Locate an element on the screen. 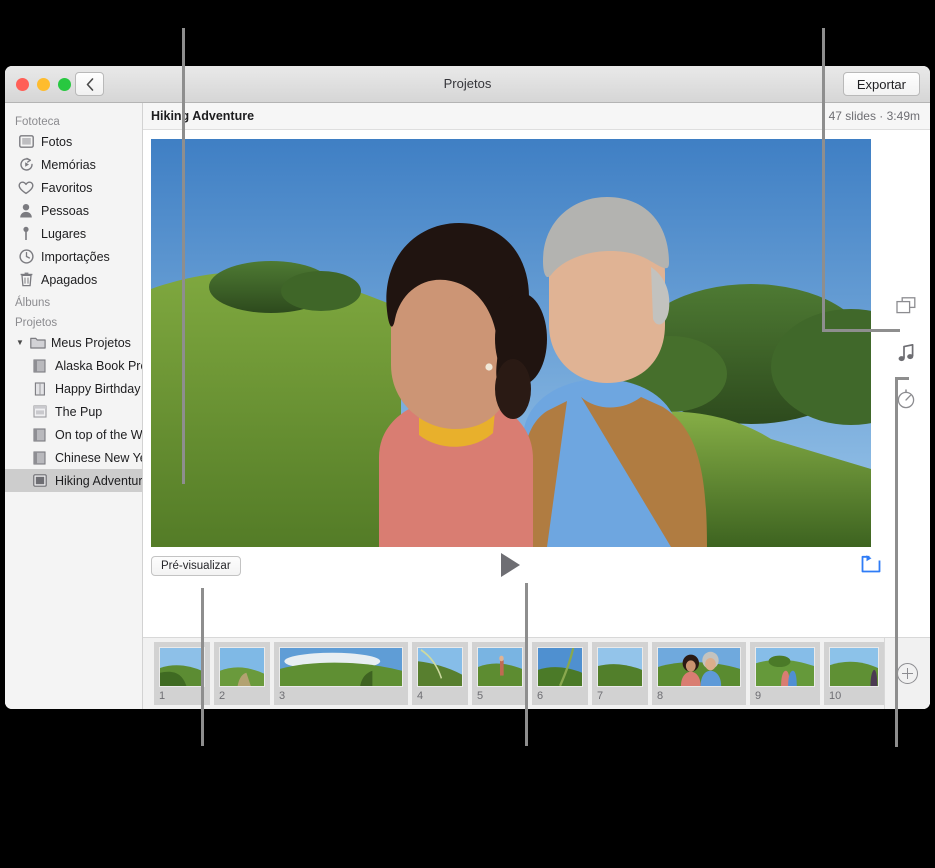  sidebar-item-label: Importações is located at coordinates (75, 256).